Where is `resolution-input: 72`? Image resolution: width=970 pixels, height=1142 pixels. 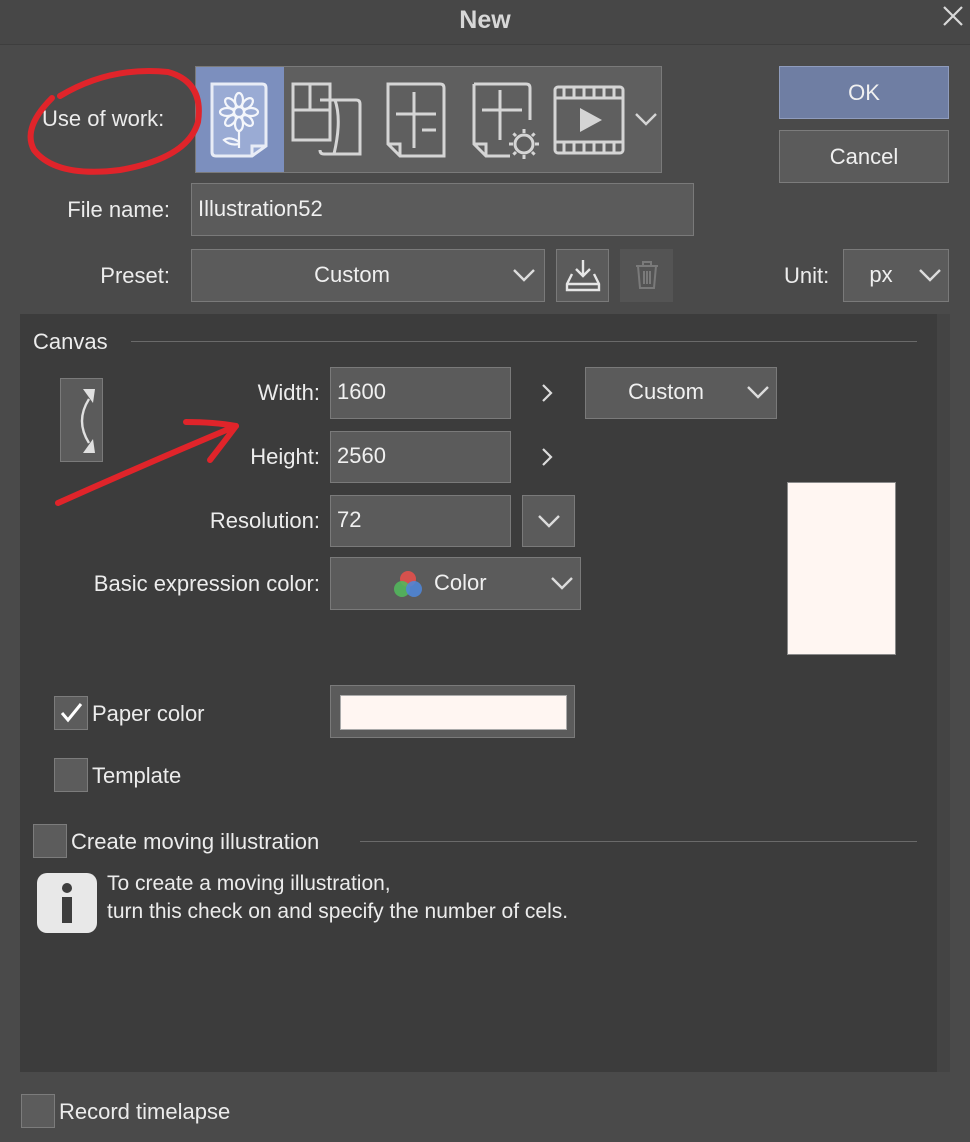 resolution-input: 72 is located at coordinates (420, 521).